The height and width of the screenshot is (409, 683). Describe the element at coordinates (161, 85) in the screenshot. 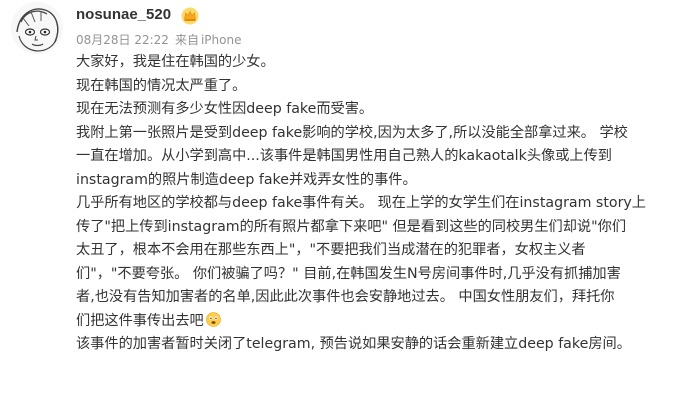

I see `post-line: 现在韩国的情况太严重了。` at that location.